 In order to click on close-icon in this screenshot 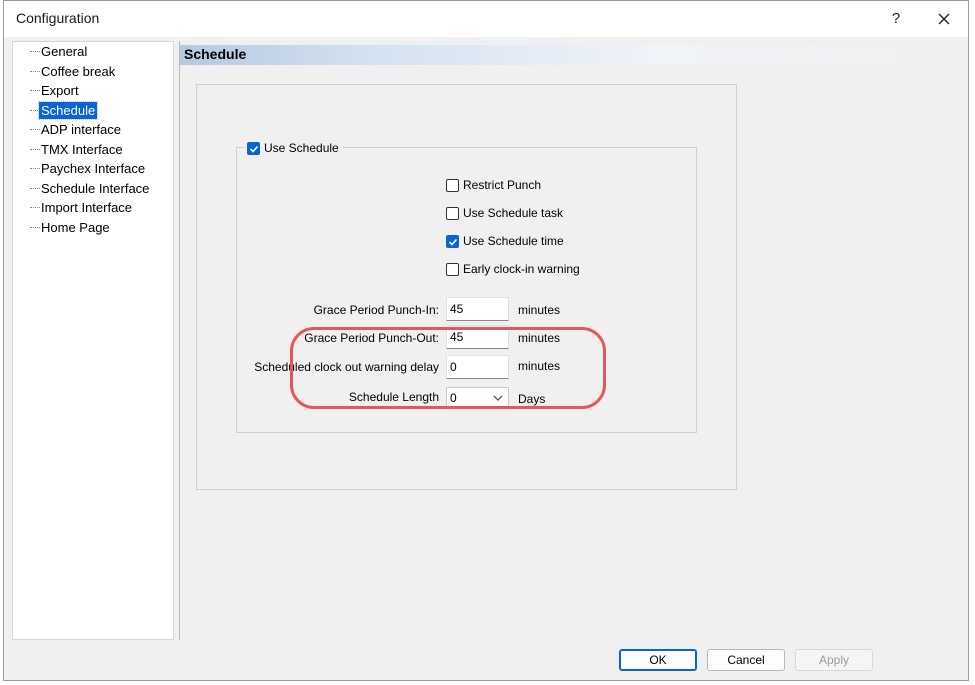, I will do `click(944, 19)`.